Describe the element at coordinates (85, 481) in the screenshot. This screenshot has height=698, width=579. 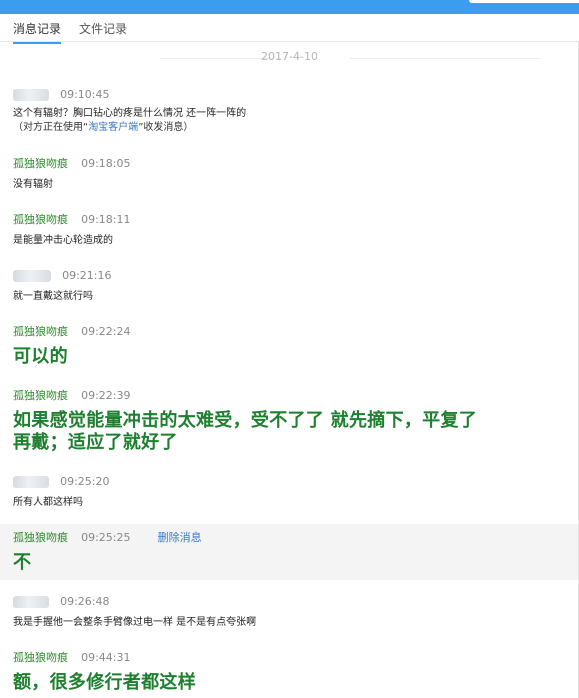
I see `message-time: 09:25:20` at that location.